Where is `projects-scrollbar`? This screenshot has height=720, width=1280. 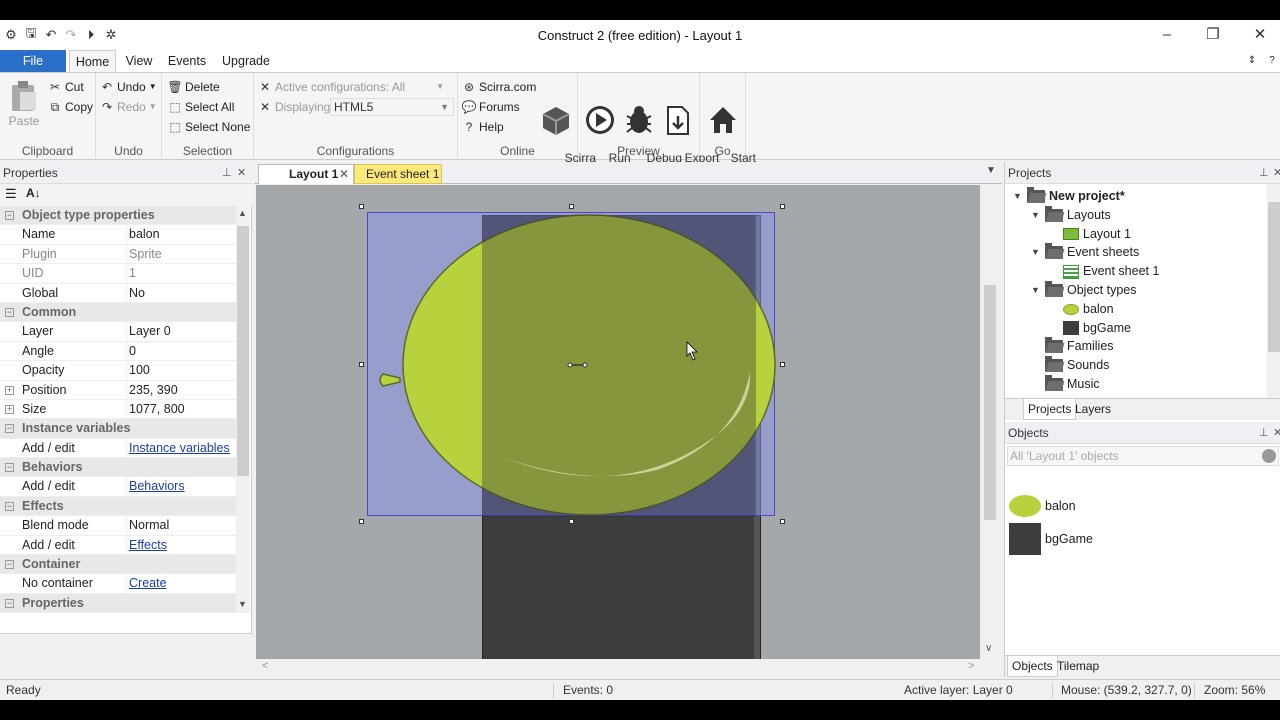
projects-scrollbar is located at coordinates (1273, 291).